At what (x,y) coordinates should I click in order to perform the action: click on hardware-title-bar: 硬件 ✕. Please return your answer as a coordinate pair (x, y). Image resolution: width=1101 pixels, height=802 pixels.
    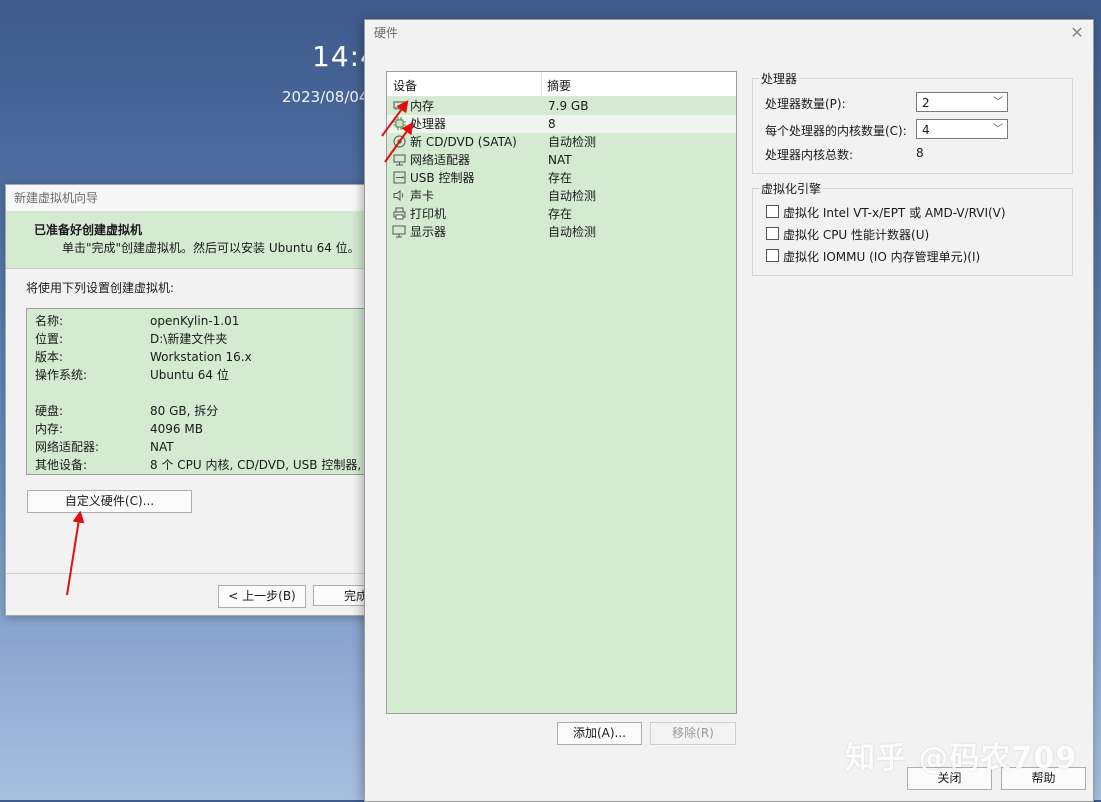
    Looking at the image, I should click on (729, 33).